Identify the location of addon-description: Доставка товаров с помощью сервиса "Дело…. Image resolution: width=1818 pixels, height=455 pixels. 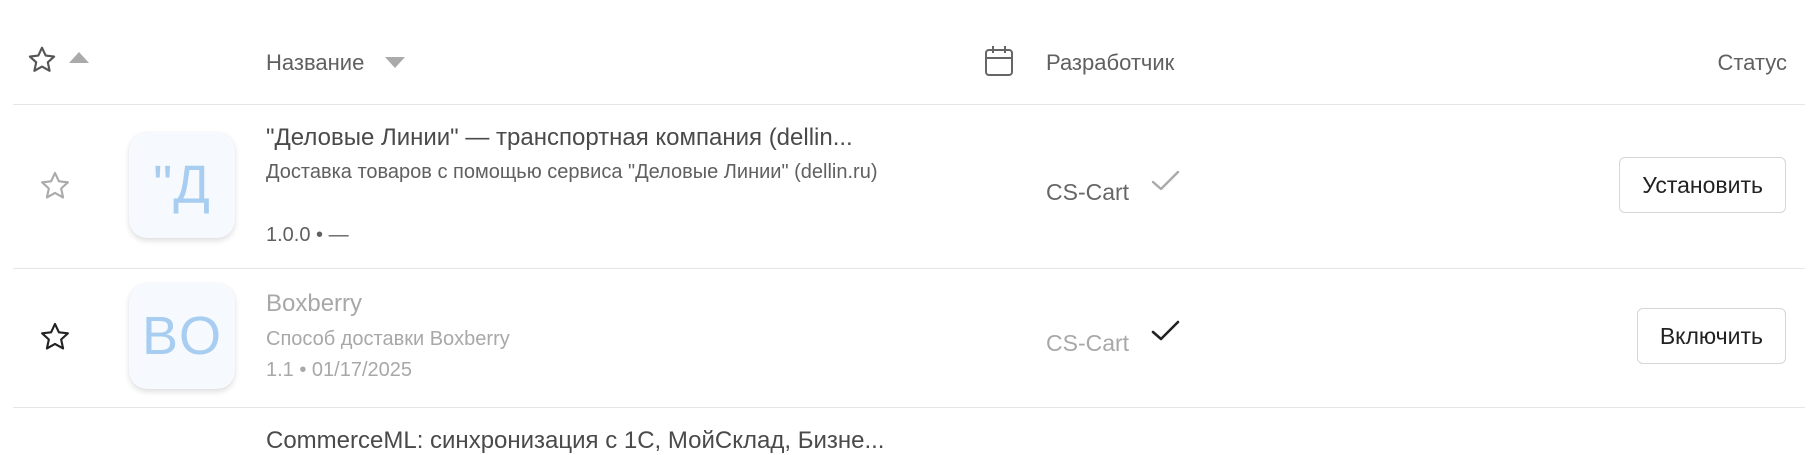
(572, 172).